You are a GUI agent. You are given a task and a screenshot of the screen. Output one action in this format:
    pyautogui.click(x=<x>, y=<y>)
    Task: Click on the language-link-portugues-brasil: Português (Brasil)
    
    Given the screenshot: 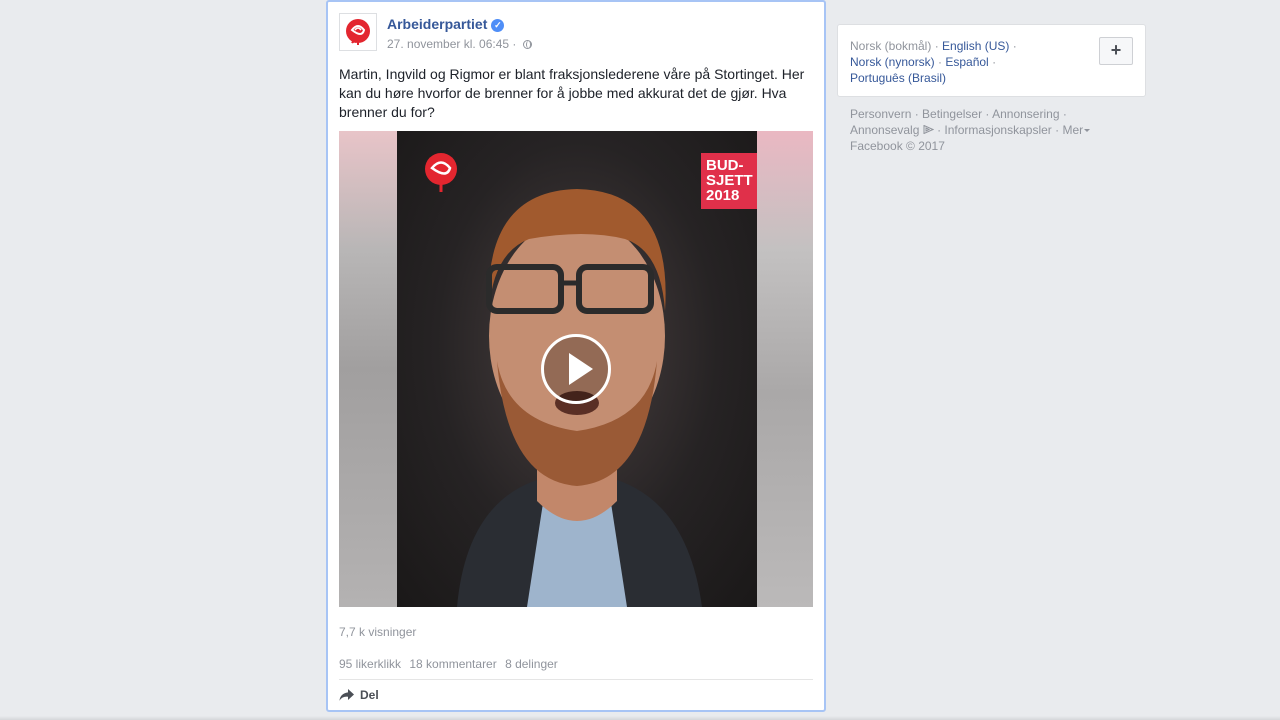 What is the action you would take?
    pyautogui.click(x=898, y=78)
    